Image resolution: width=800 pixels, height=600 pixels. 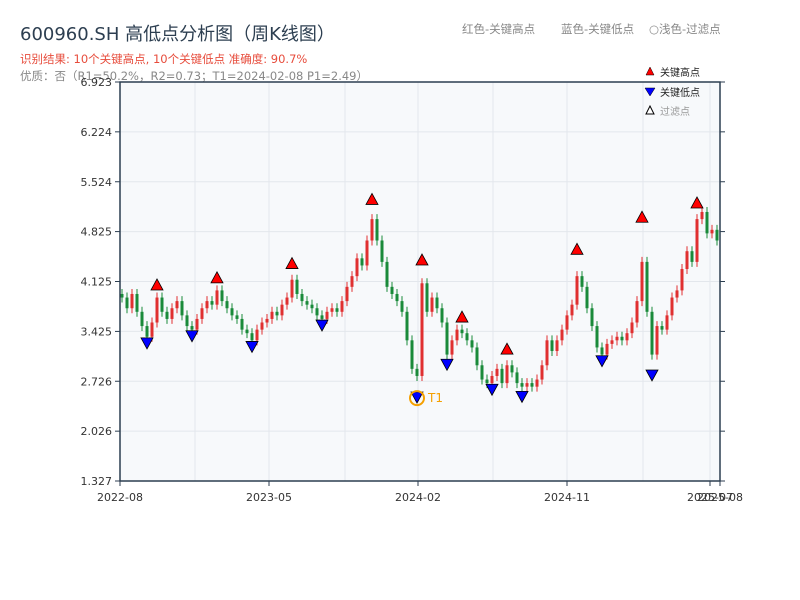 What do you see at coordinates (97, 182) in the screenshot?
I see `y-tick-label: 5.524` at bounding box center [97, 182].